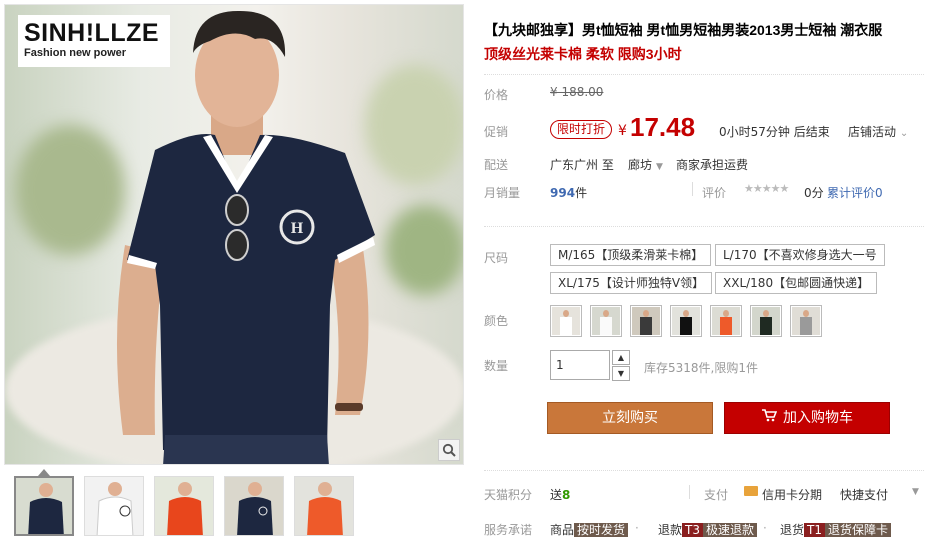 This screenshot has height=540, width=927. Describe the element at coordinates (670, 530) in the screenshot. I see `service-return-text: 退款` at that location.